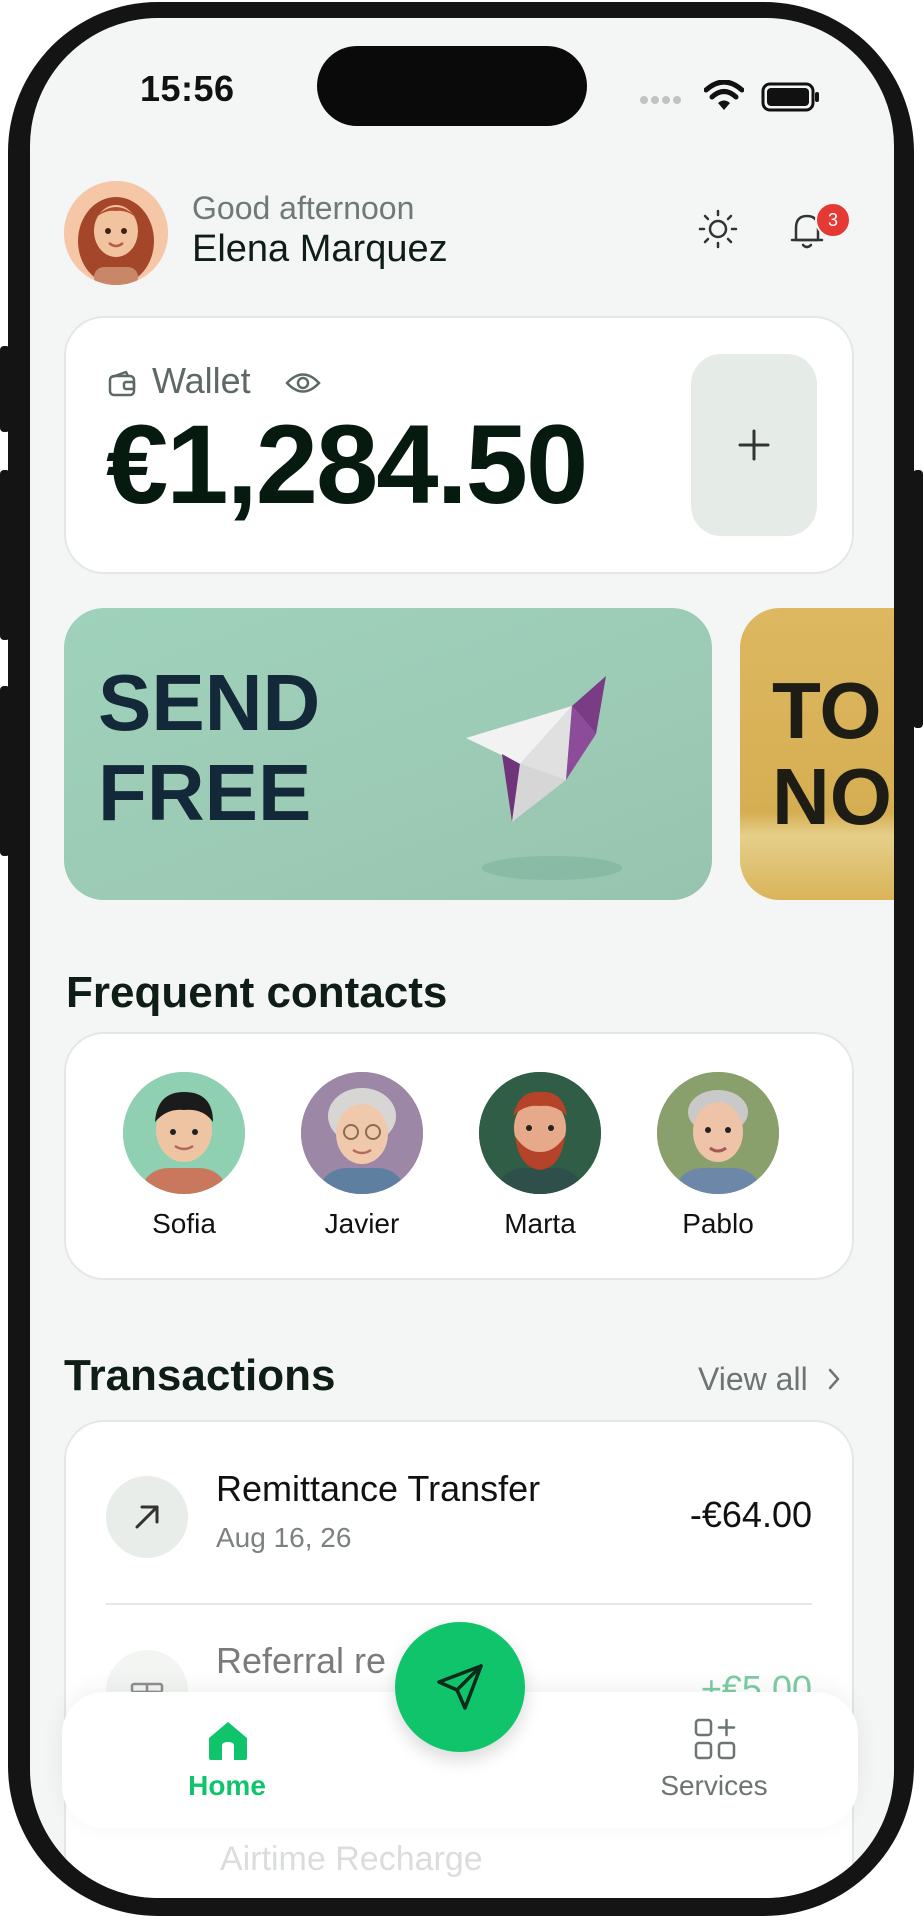  Describe the element at coordinates (187, 88) in the screenshot. I see `status-time: 15:56` at that location.